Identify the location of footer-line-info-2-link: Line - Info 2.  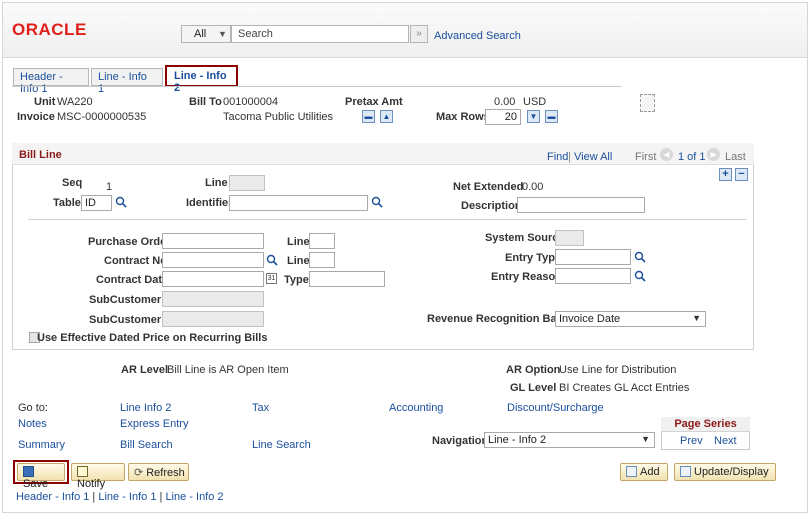
(194, 497).